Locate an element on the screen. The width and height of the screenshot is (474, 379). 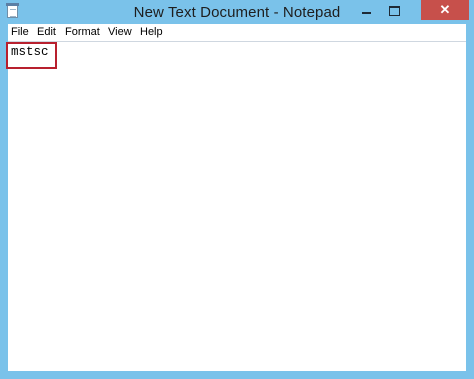
maximize-icon is located at coordinates (394, 10).